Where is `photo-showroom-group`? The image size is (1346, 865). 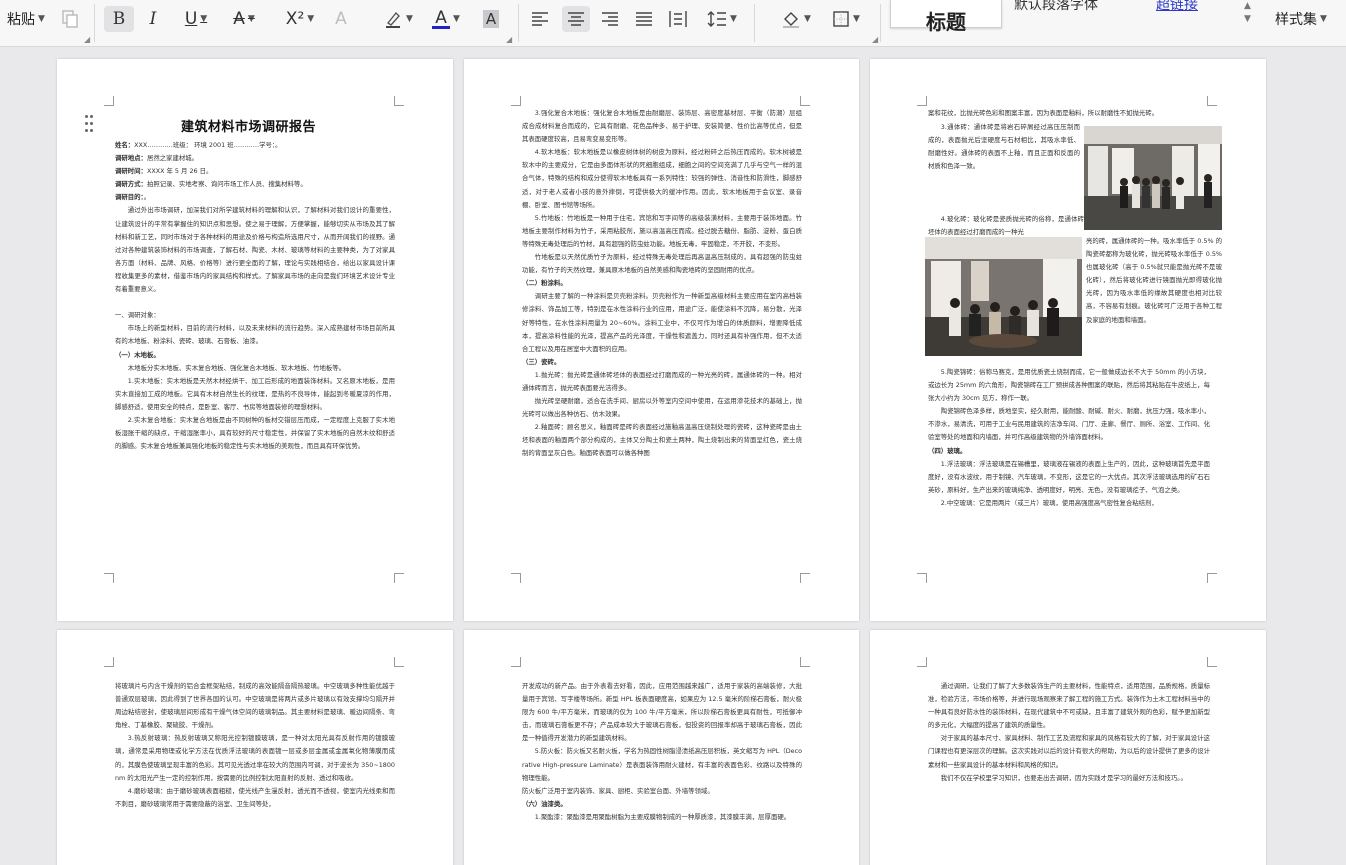
photo-showroom-group is located at coordinates (1153, 178).